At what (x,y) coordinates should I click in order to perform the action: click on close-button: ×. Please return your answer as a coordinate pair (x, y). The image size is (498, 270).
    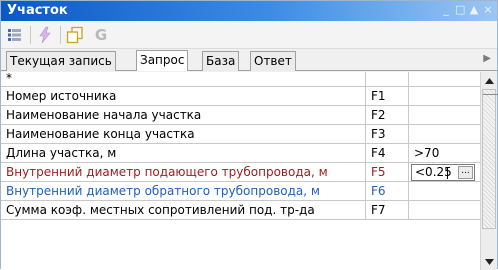
    Looking at the image, I should click on (488, 10).